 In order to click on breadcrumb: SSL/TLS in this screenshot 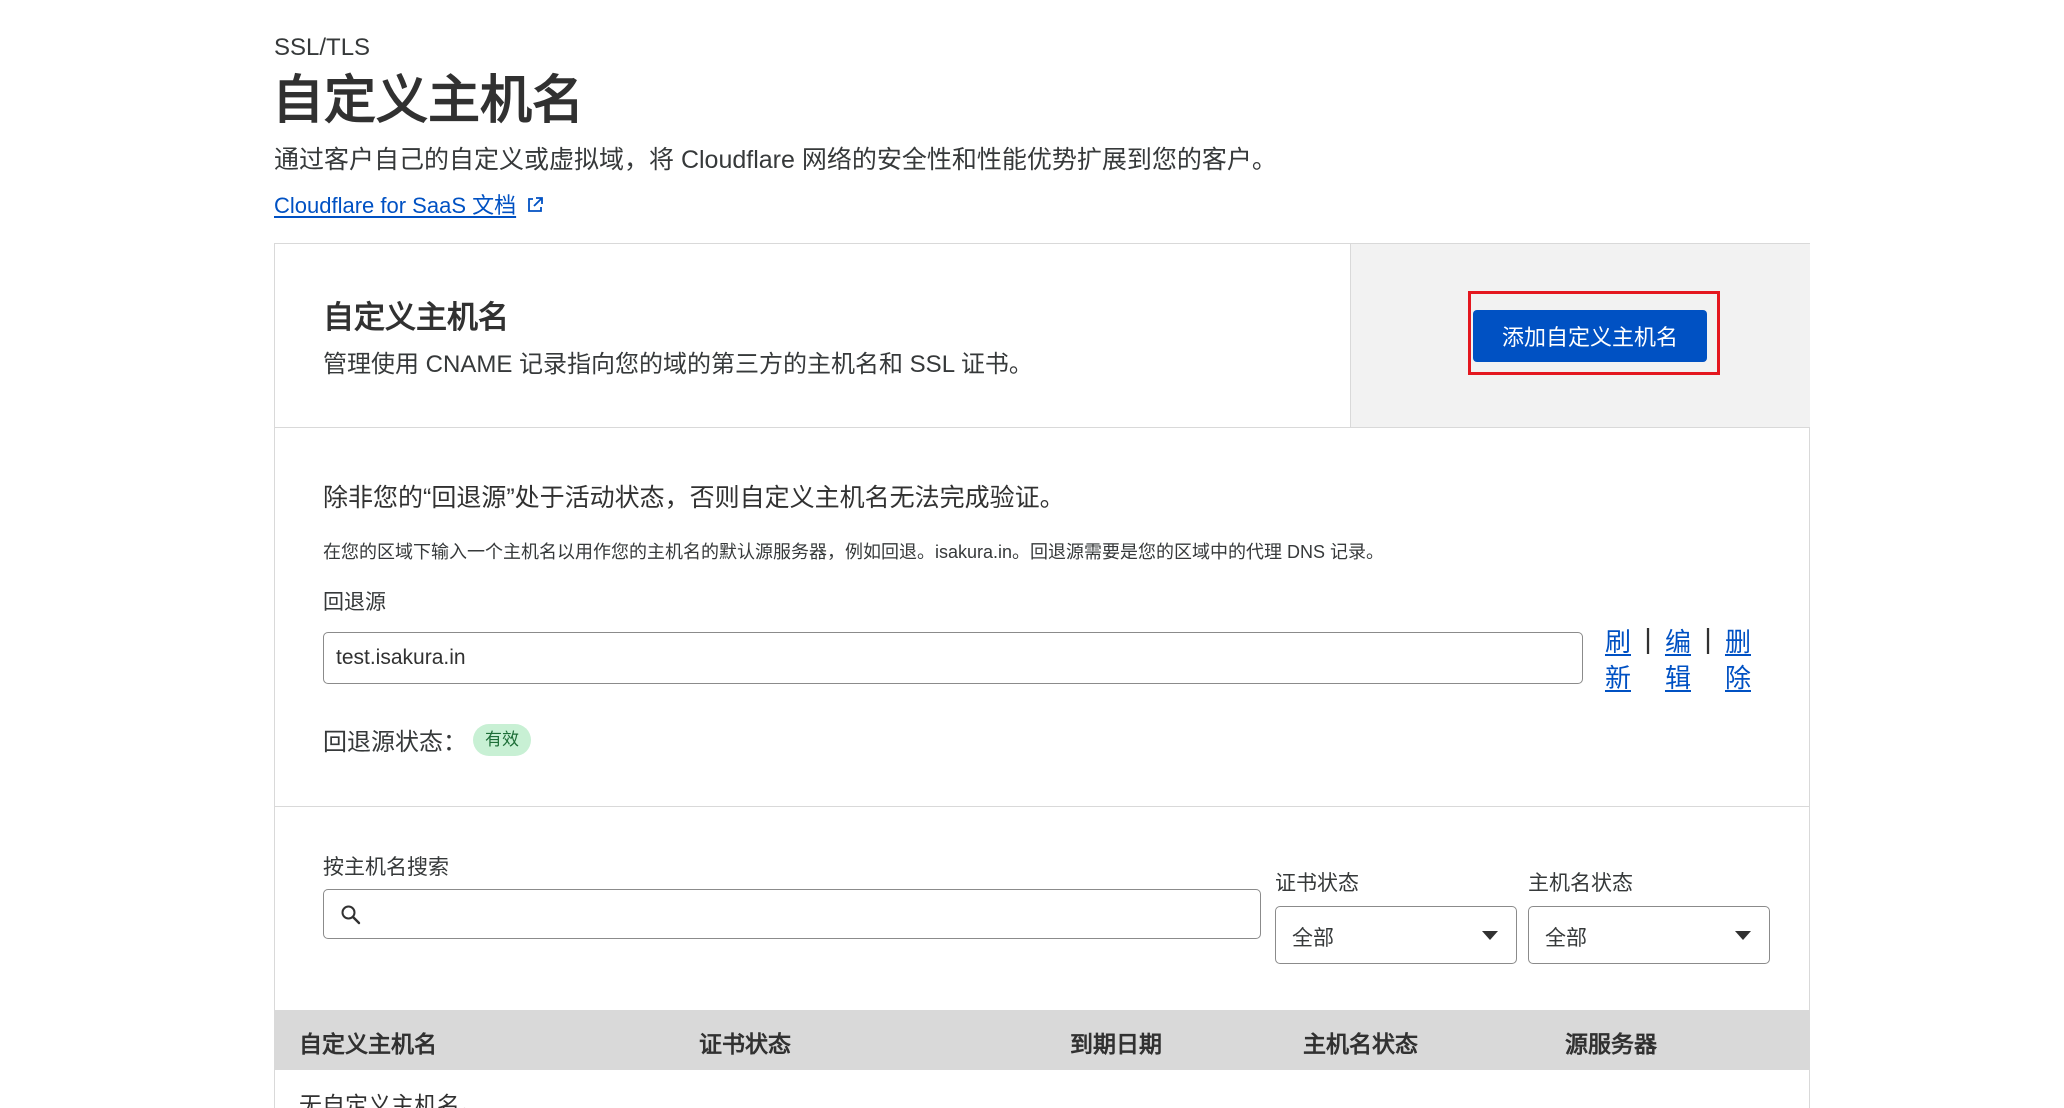, I will do `click(322, 48)`.